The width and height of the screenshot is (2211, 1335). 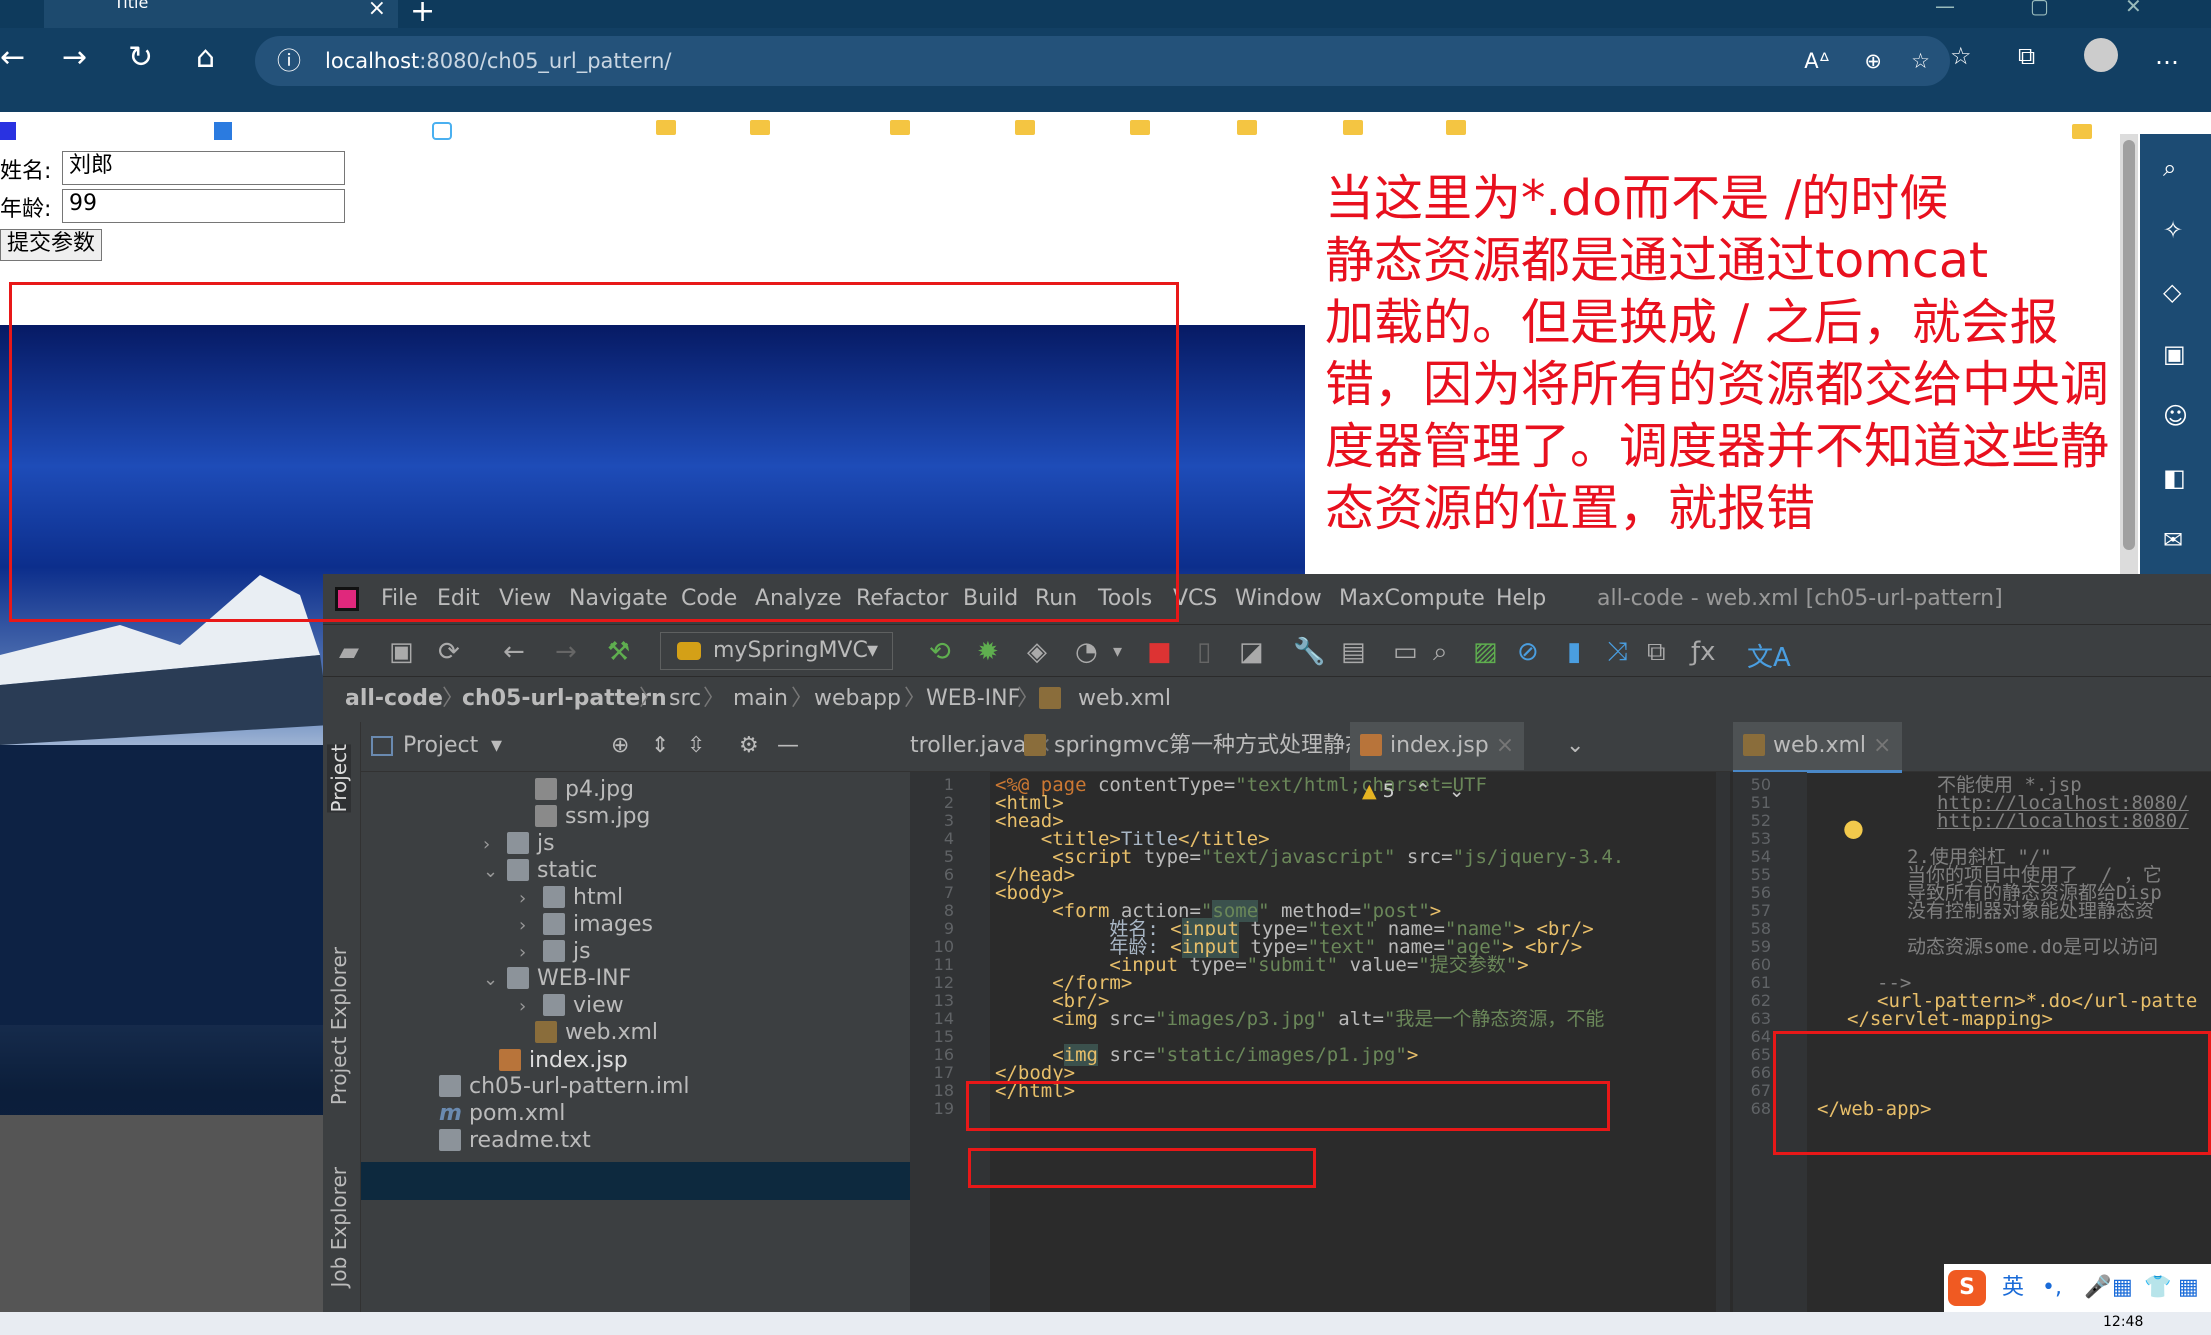 I want to click on tab-job-explorer: Job Explorer, so click(x=339, y=1227).